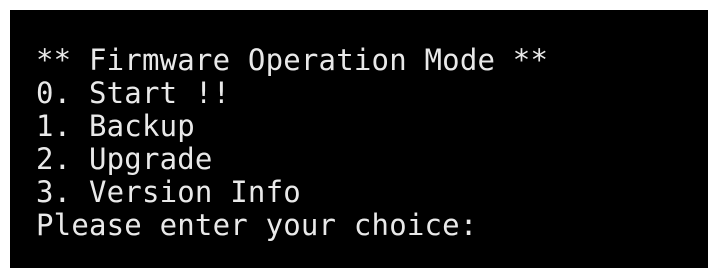  I want to click on choice-prompt: Please enter your choice:, so click(257, 225).